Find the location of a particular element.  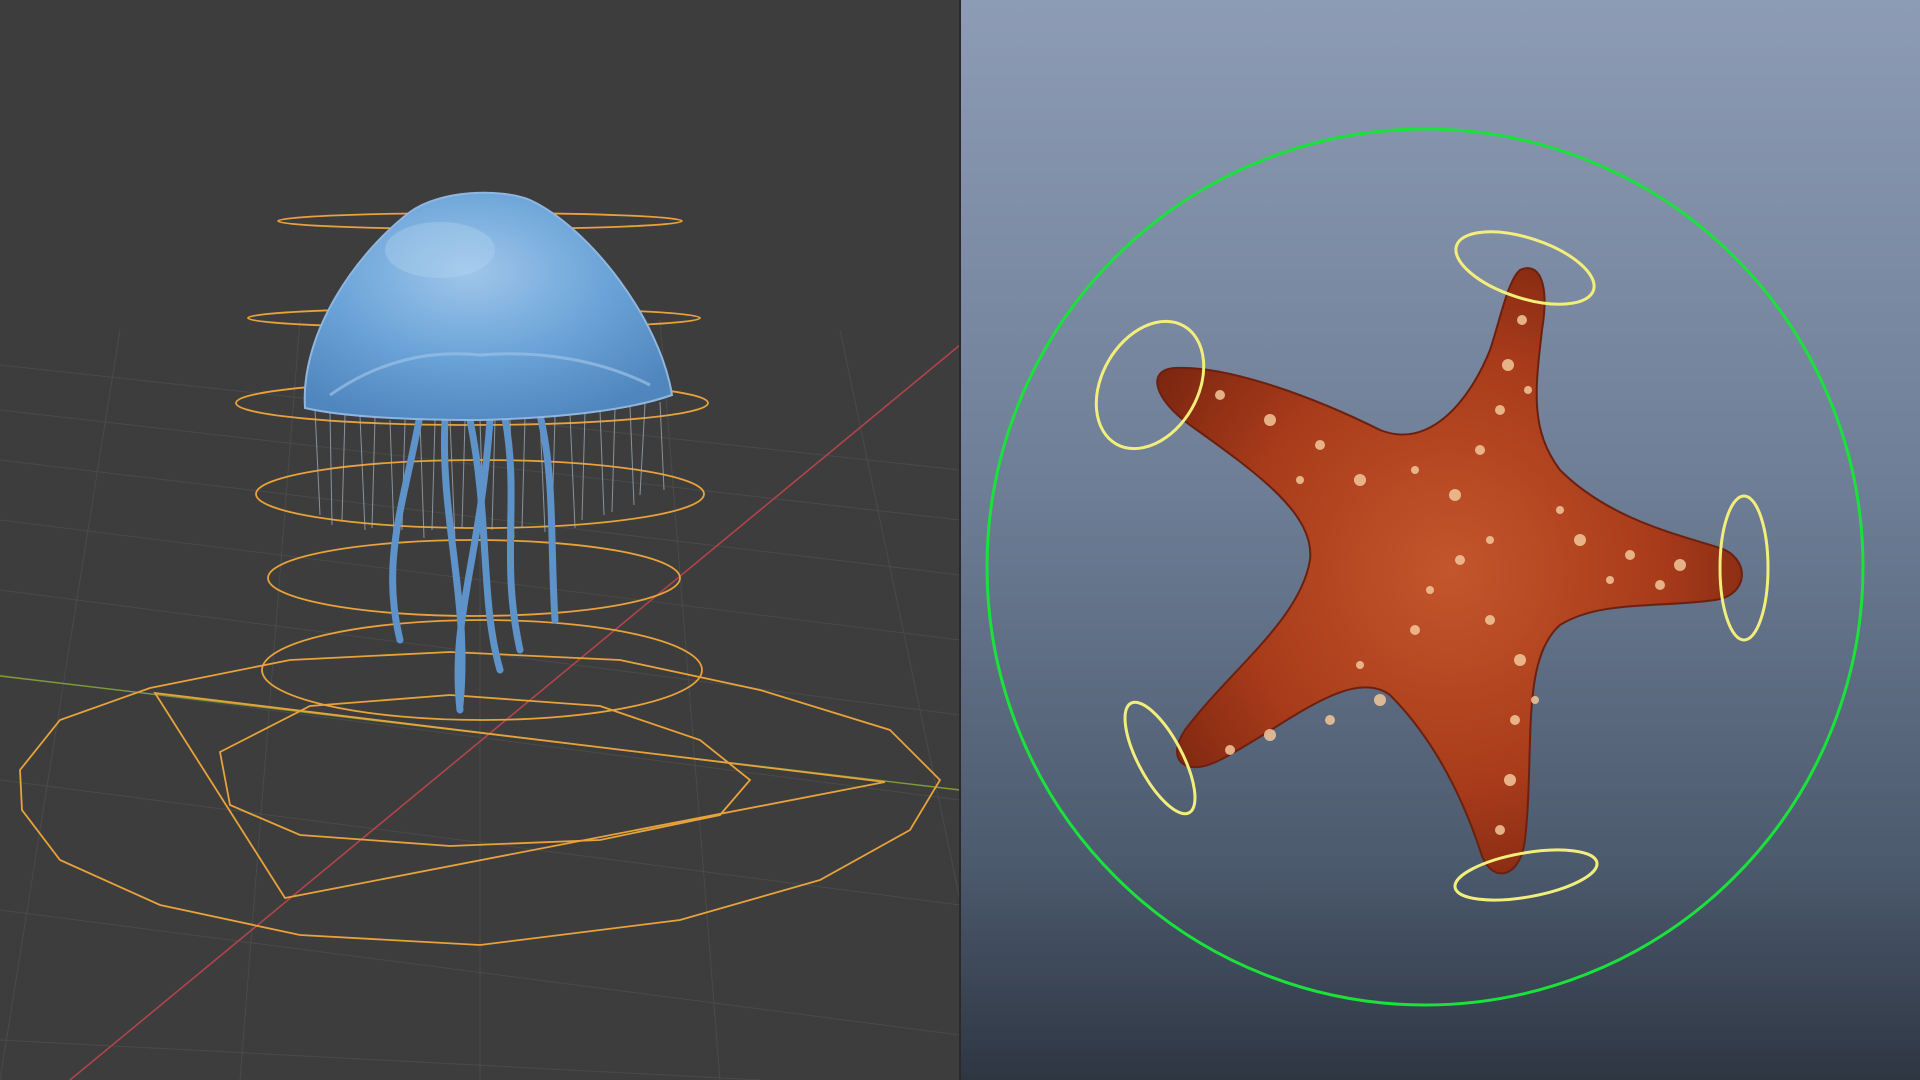

viewport-divider is located at coordinates (960, 540).